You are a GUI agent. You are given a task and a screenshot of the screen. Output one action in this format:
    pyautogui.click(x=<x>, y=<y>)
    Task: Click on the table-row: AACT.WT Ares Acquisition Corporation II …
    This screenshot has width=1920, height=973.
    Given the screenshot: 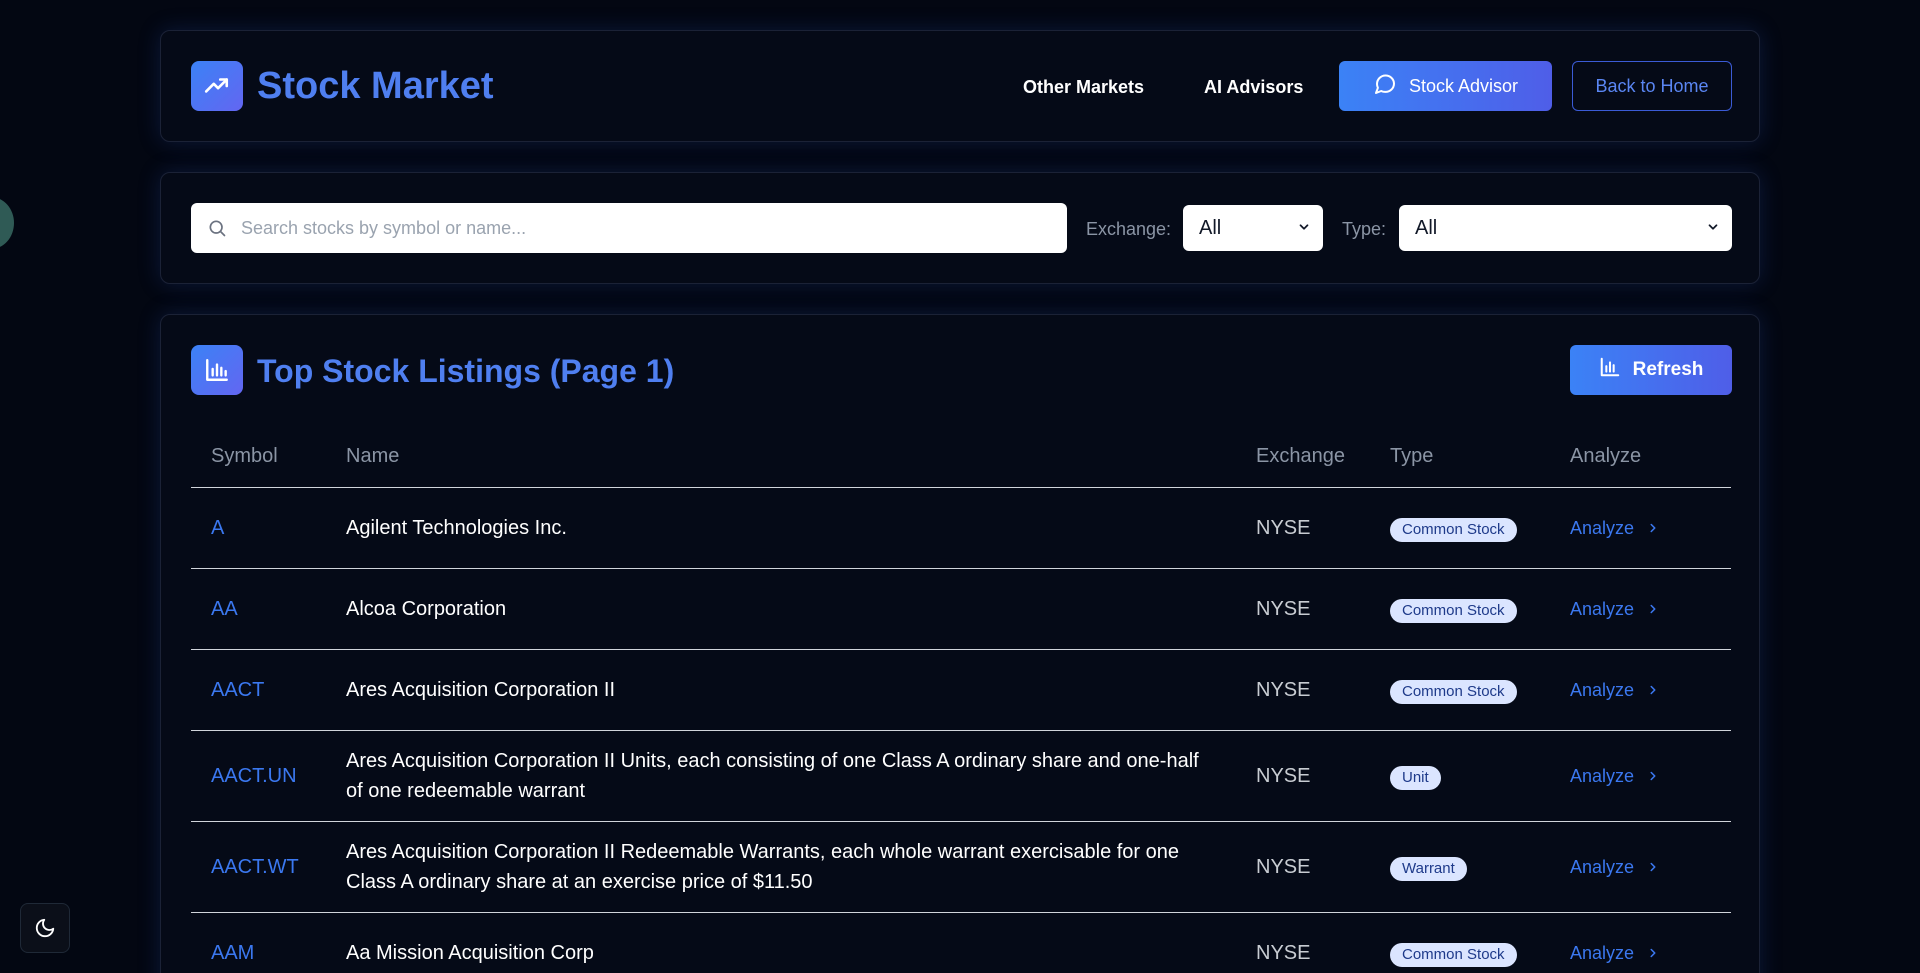 What is the action you would take?
    pyautogui.click(x=961, y=867)
    